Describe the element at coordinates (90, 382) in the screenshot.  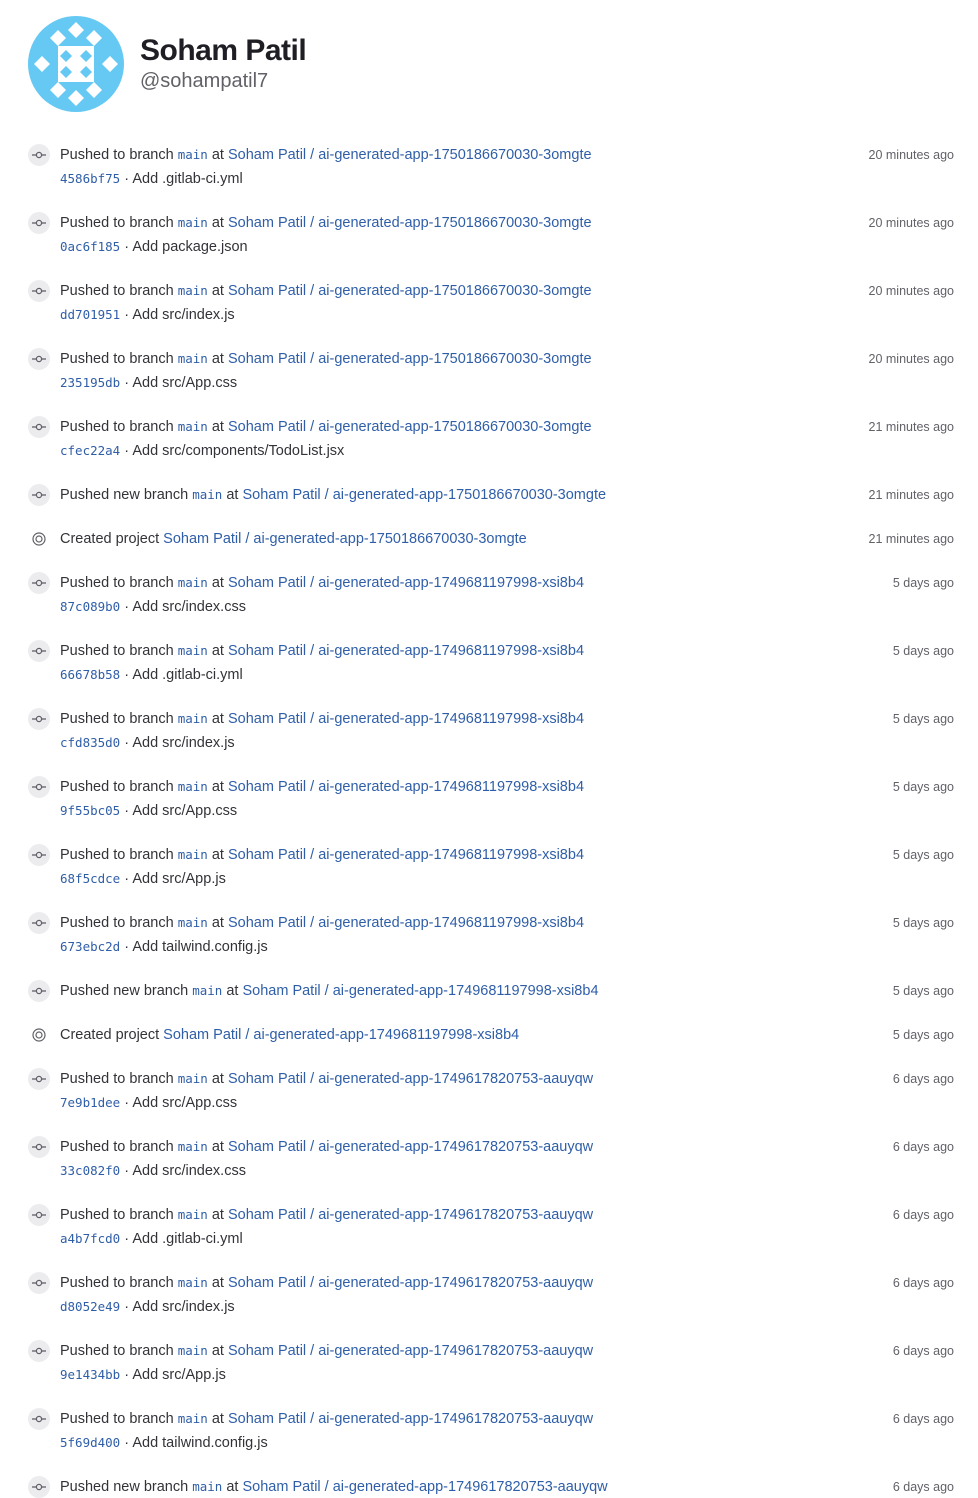
I see `commit-sha-link: 235195db` at that location.